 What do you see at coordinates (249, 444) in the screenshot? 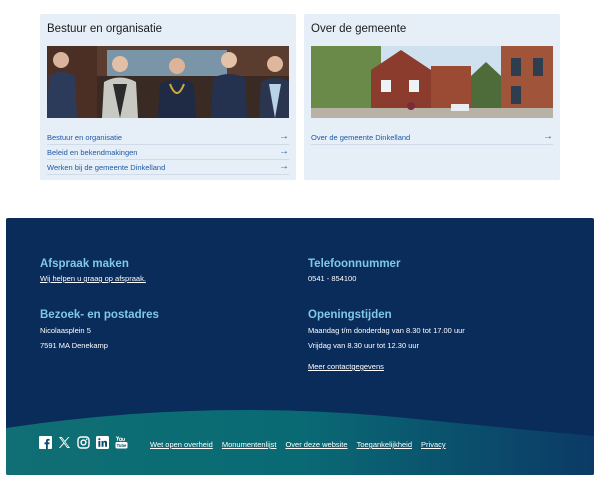
I see `link-monumentenlijst: Monumentenlijst` at bounding box center [249, 444].